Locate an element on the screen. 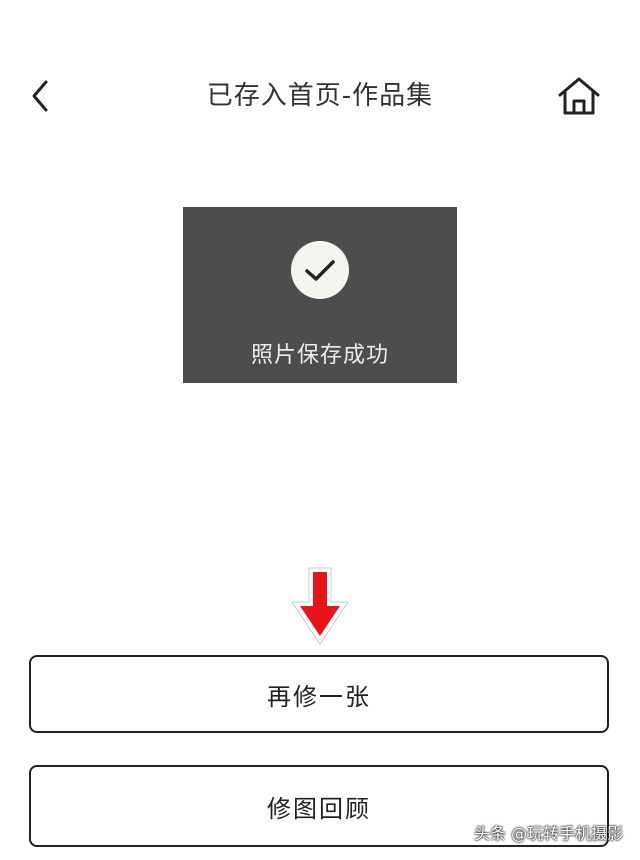  edit-another-button: 再修一张 is located at coordinates (319, 694).